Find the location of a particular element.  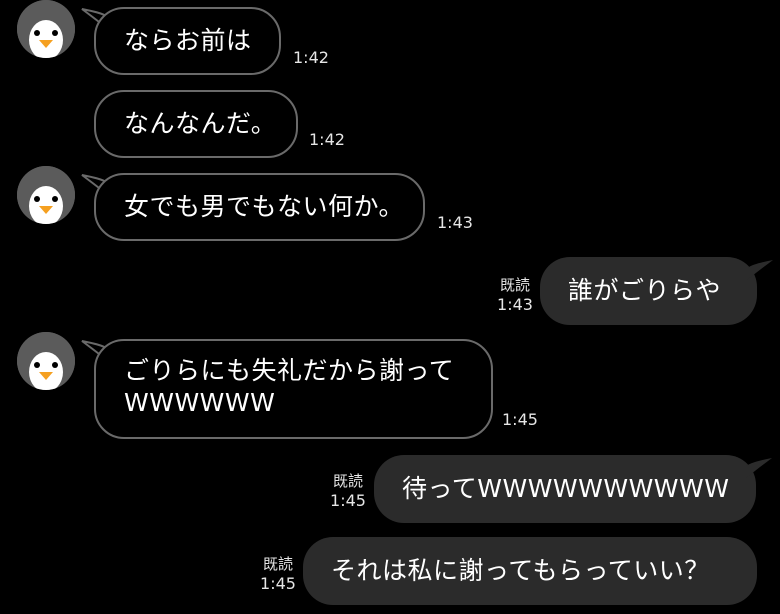

message-text: ならお前は is located at coordinates (188, 40).